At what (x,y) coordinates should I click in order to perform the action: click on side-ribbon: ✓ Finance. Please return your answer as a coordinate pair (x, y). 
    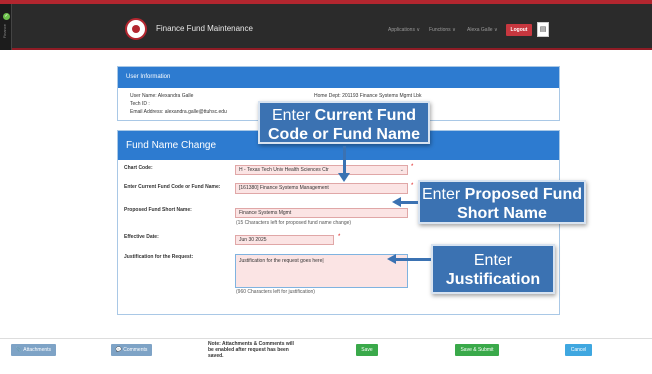
    Looking at the image, I should click on (6, 27).